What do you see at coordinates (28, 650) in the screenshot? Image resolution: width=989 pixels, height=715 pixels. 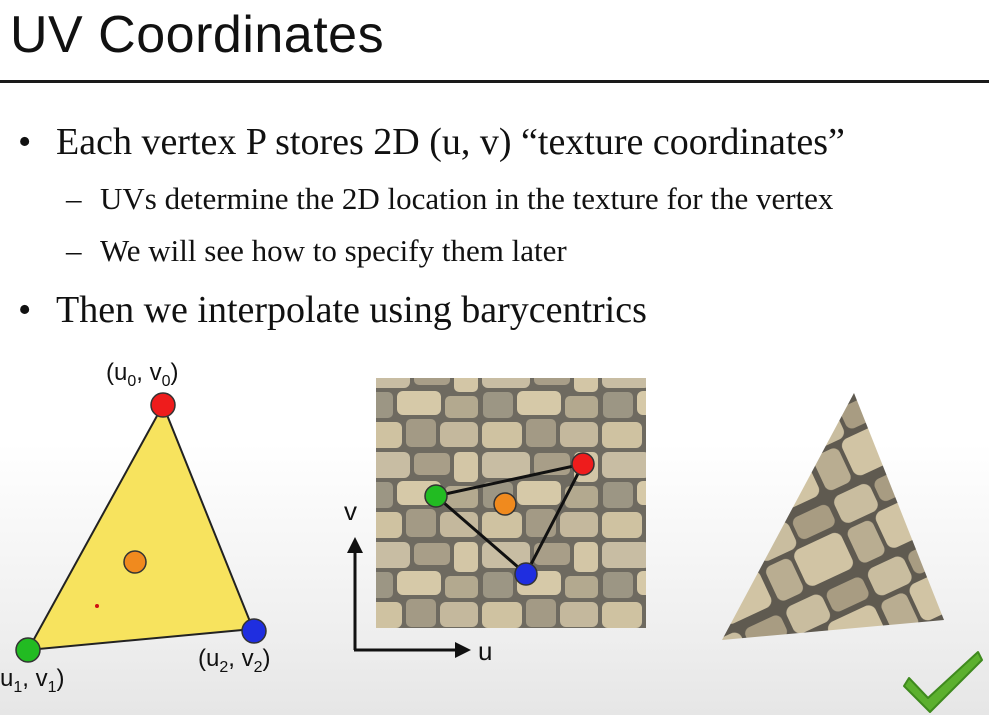 I see `vertex-v1-marker` at bounding box center [28, 650].